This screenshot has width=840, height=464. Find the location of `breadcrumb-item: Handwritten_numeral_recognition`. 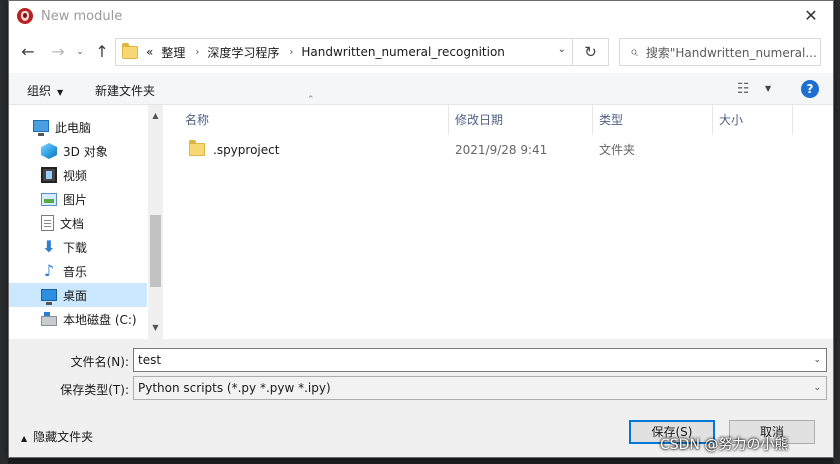

breadcrumb-item: Handwritten_numeral_recognition is located at coordinates (403, 52).